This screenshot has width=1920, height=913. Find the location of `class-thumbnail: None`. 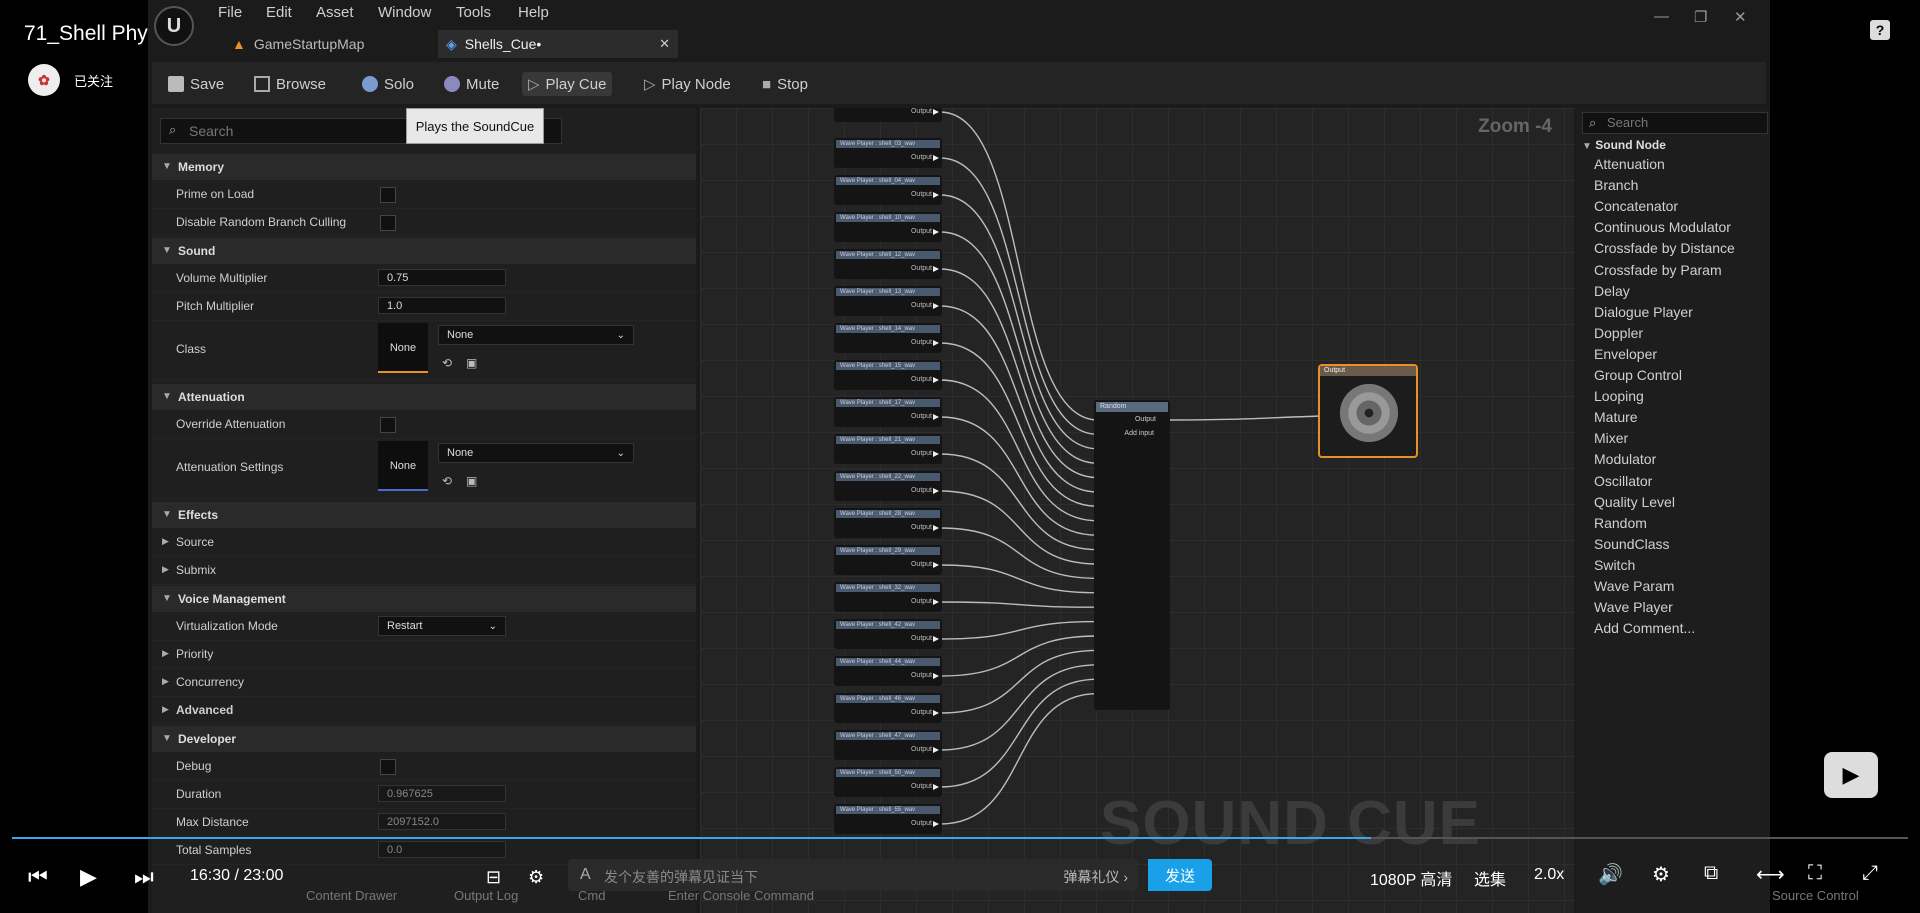

class-thumbnail: None is located at coordinates (403, 348).